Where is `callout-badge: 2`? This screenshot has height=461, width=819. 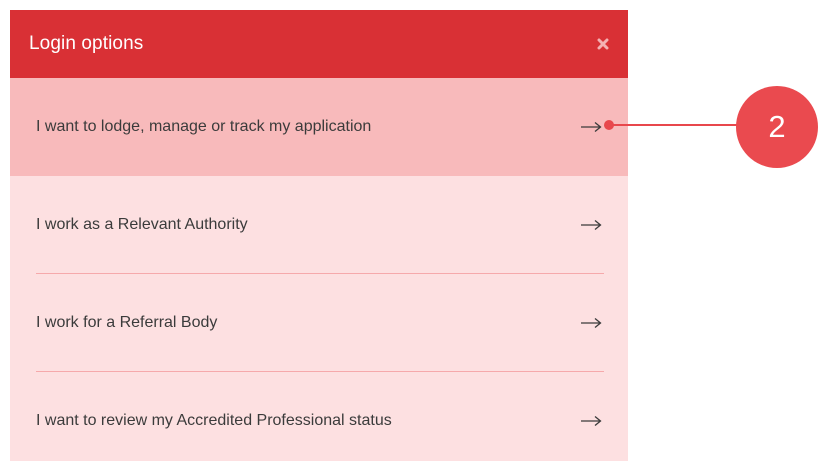
callout-badge: 2 is located at coordinates (777, 127).